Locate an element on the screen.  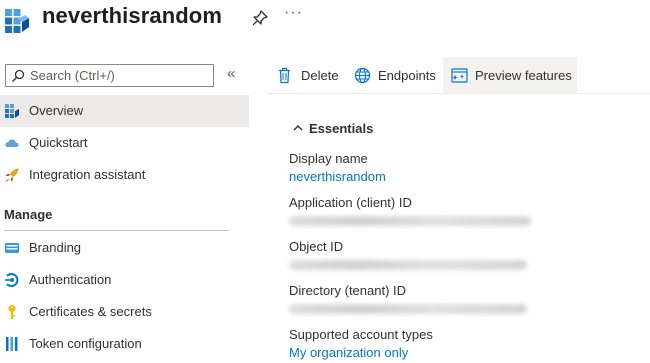
manage-heading: Manage is located at coordinates (28, 214).